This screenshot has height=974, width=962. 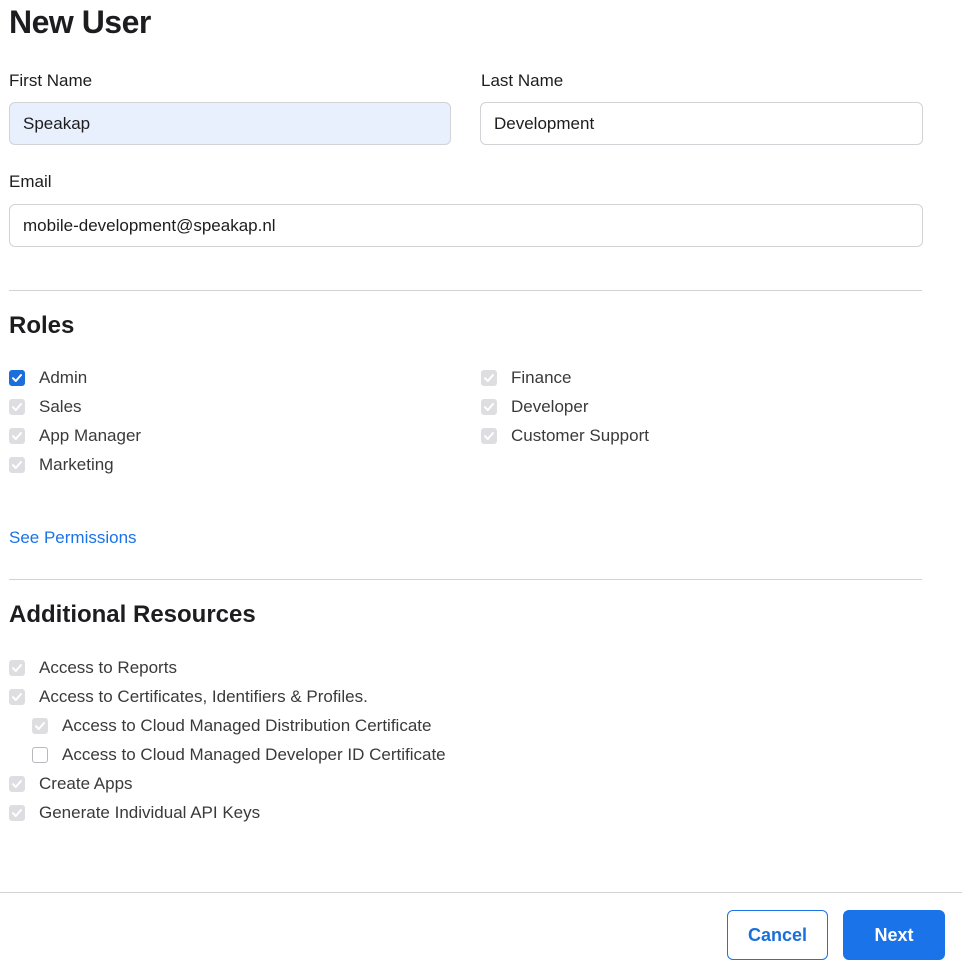 I want to click on role-admin: Admin, so click(x=48, y=378).